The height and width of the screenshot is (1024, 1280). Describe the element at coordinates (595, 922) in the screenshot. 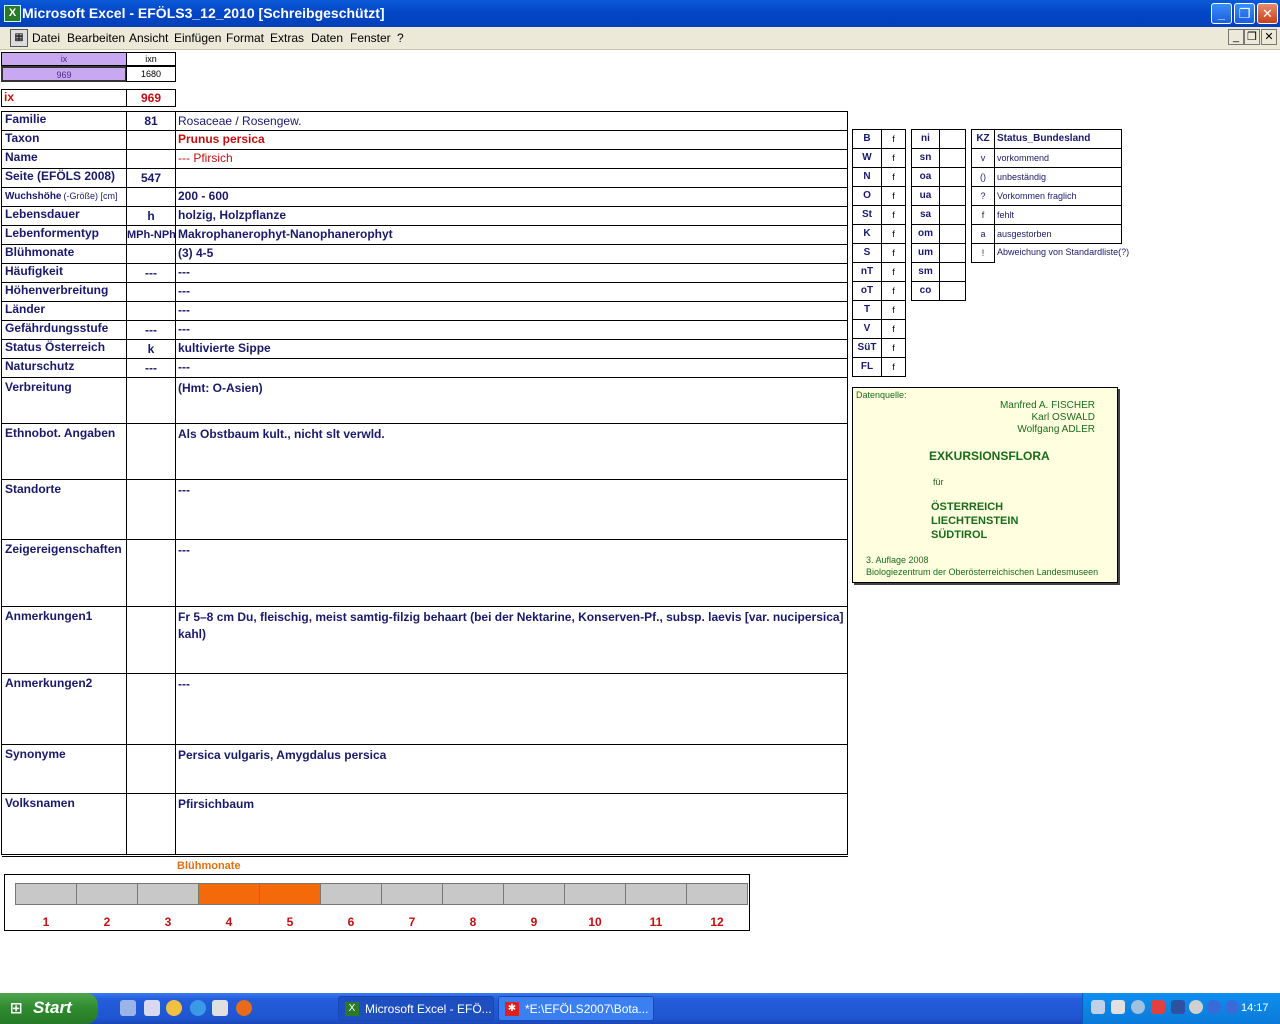

I see `month-label: 10` at that location.